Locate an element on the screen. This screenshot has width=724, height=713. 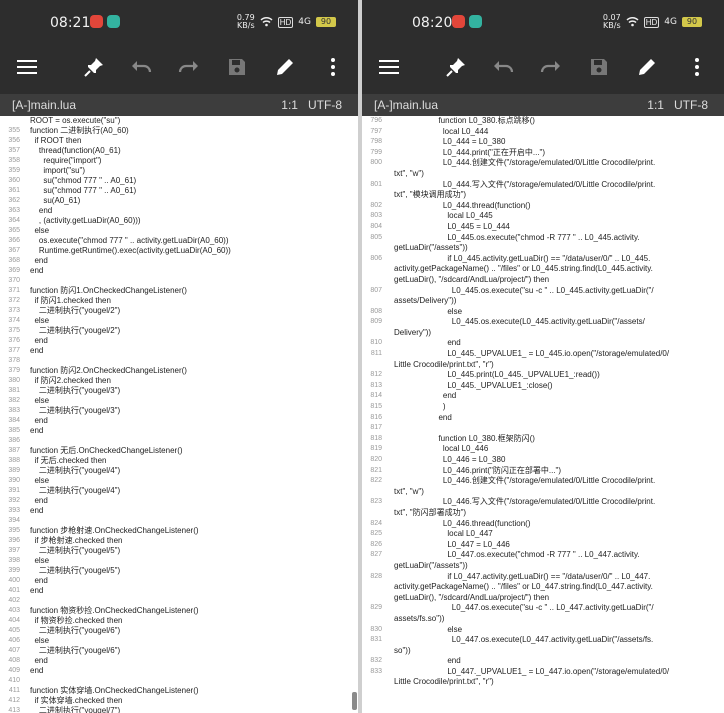
code-line: Little Crocodile/print.txt", "r") is located at coordinates (543, 682).